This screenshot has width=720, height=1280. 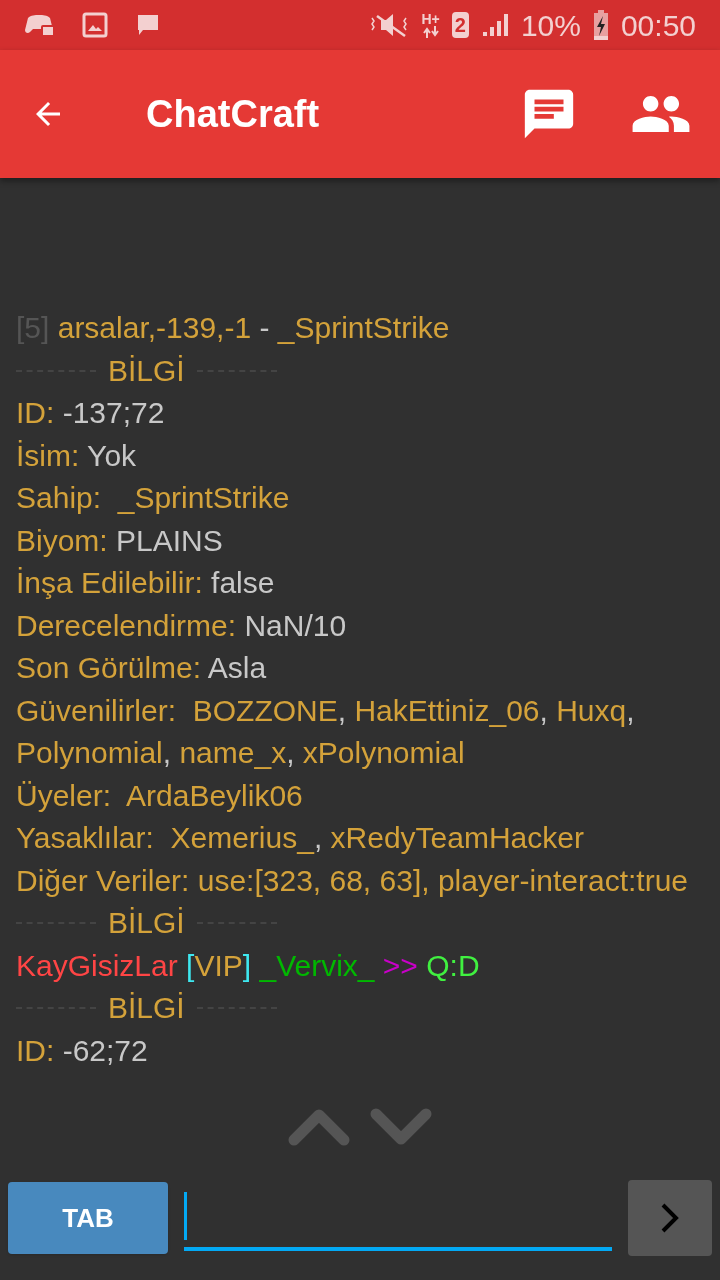 What do you see at coordinates (153, 498) in the screenshot?
I see `chat-message: Sahip: _SprintStrike` at bounding box center [153, 498].